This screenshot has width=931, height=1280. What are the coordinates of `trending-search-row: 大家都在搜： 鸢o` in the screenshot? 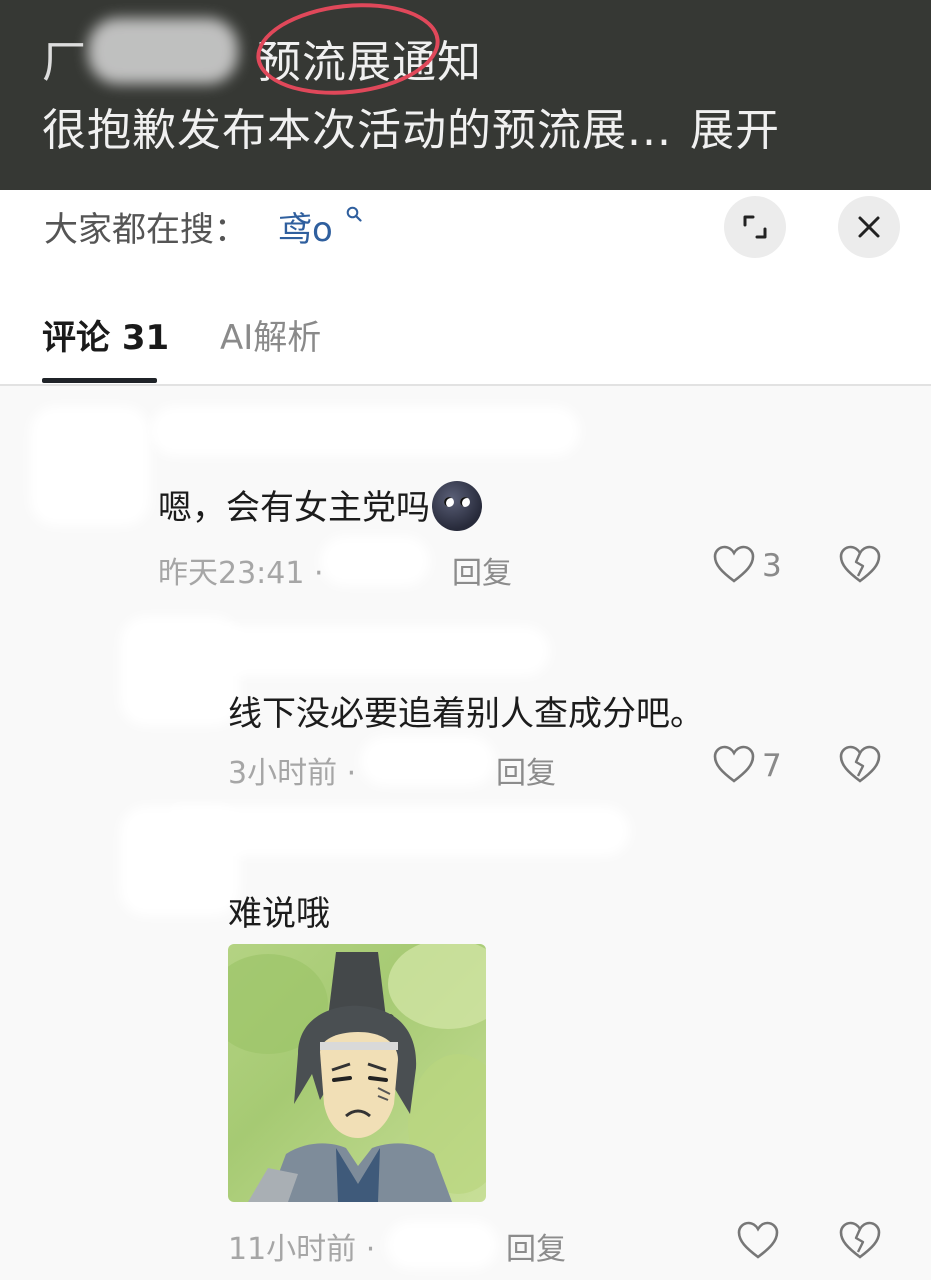 It's located at (465, 230).